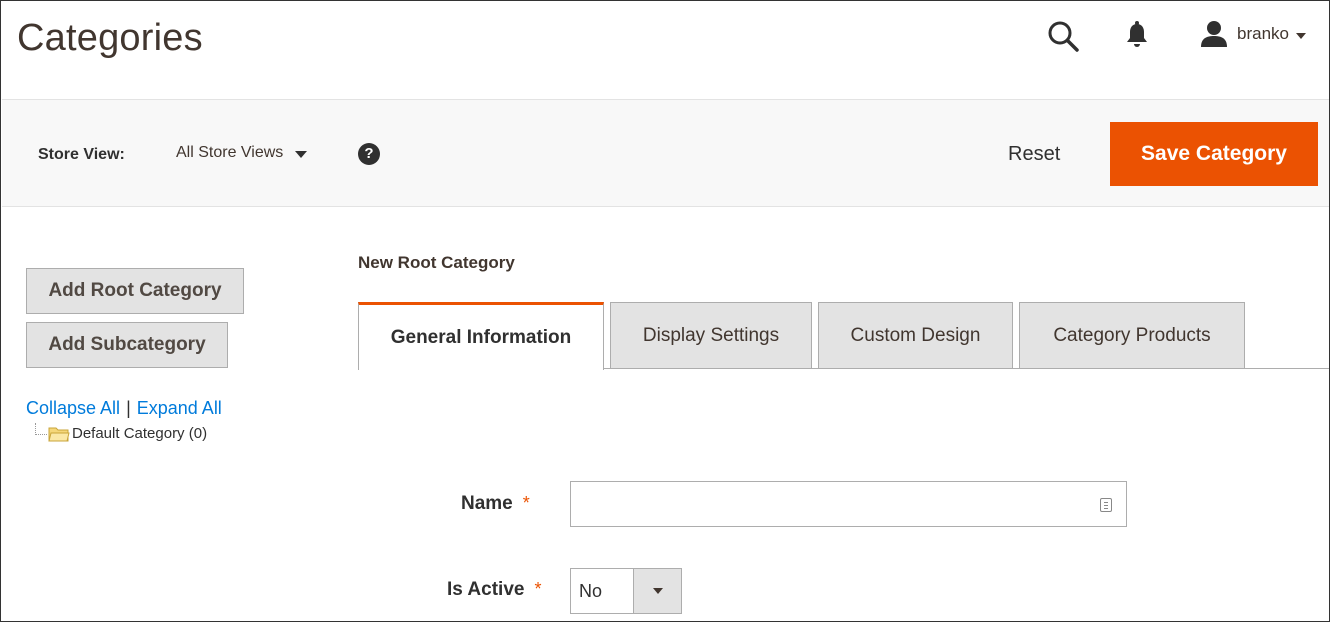  I want to click on user-name: branko, so click(1263, 33).